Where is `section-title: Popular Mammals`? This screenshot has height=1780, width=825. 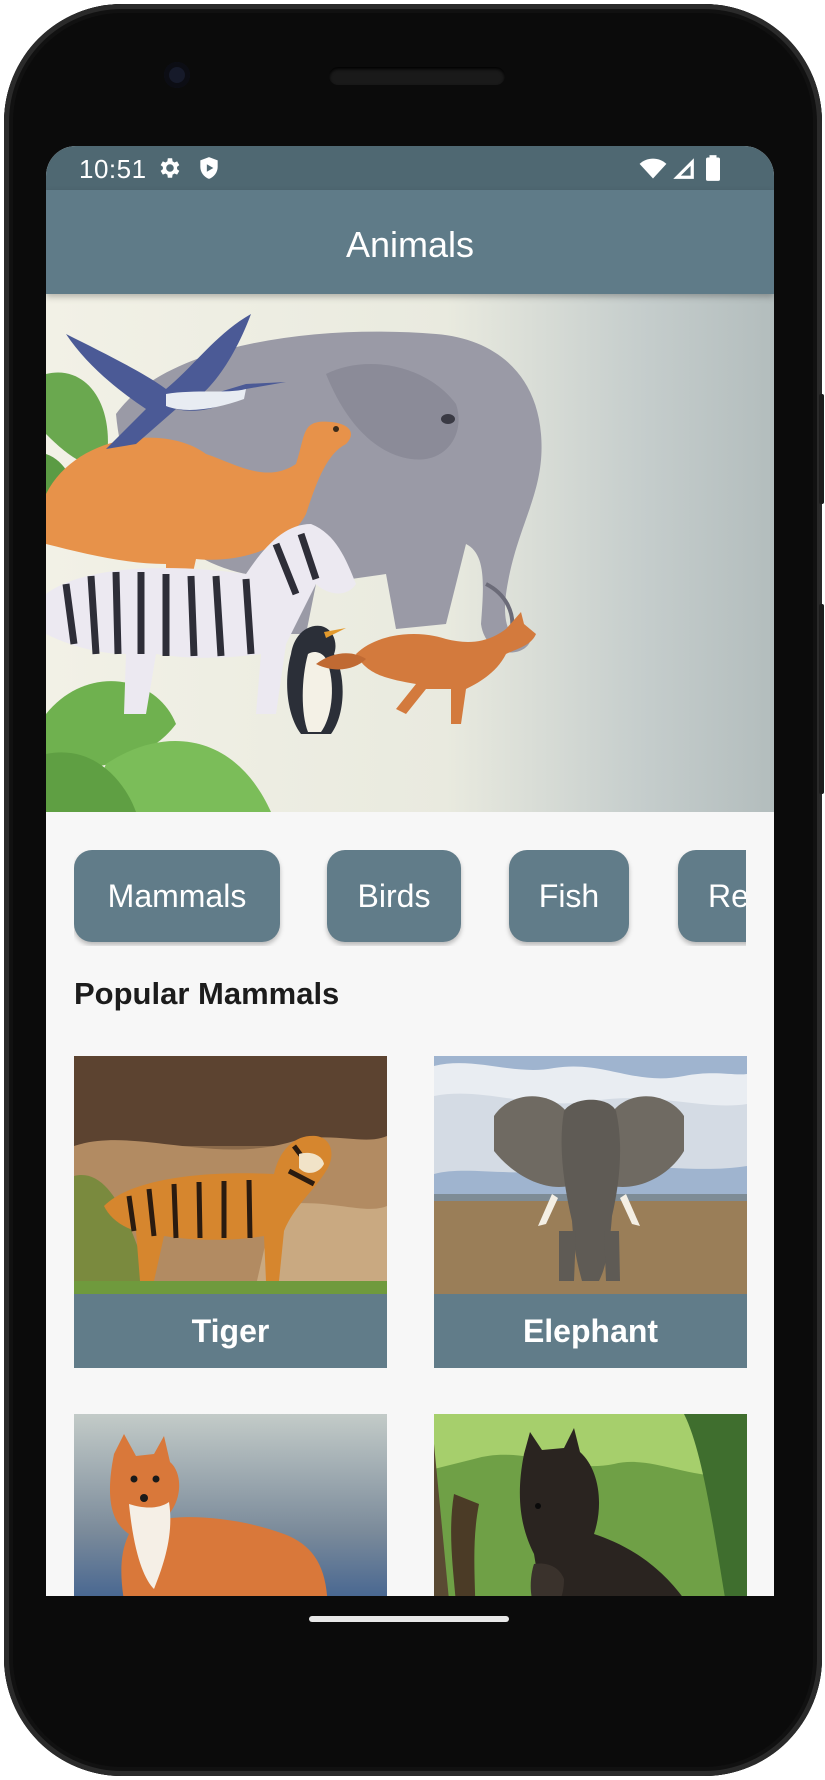
section-title: Popular Mammals is located at coordinates (207, 993).